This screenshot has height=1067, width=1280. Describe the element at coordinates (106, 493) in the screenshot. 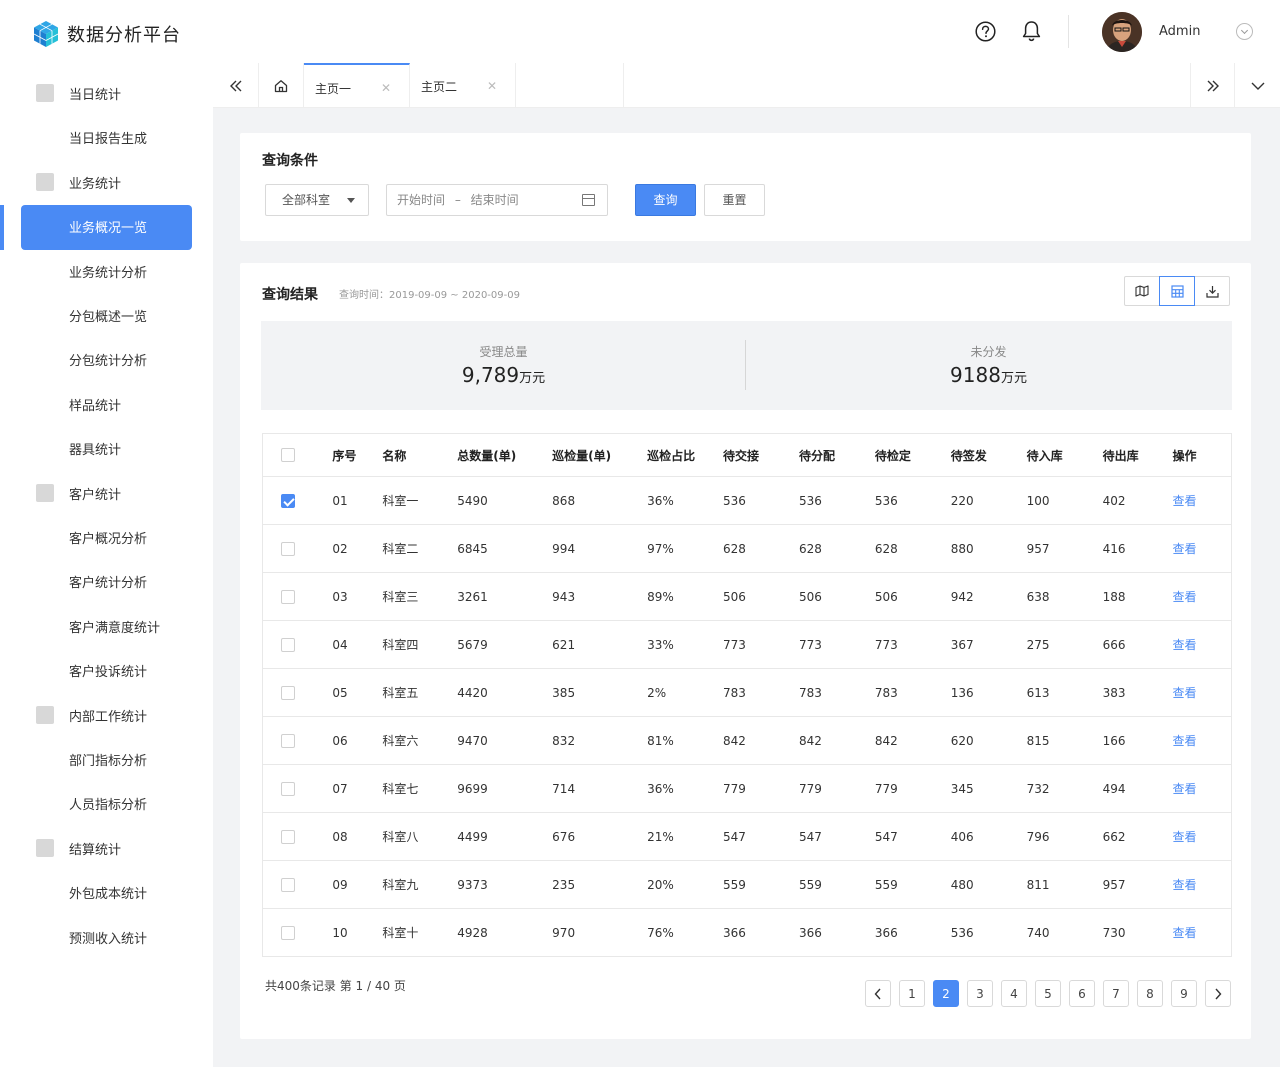

I see `sidebar-item: 客户统计` at that location.